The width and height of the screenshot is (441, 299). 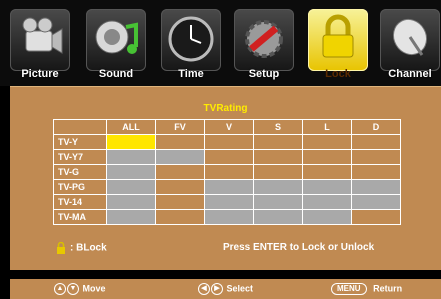 I want to click on tools-icon, so click(x=264, y=39).